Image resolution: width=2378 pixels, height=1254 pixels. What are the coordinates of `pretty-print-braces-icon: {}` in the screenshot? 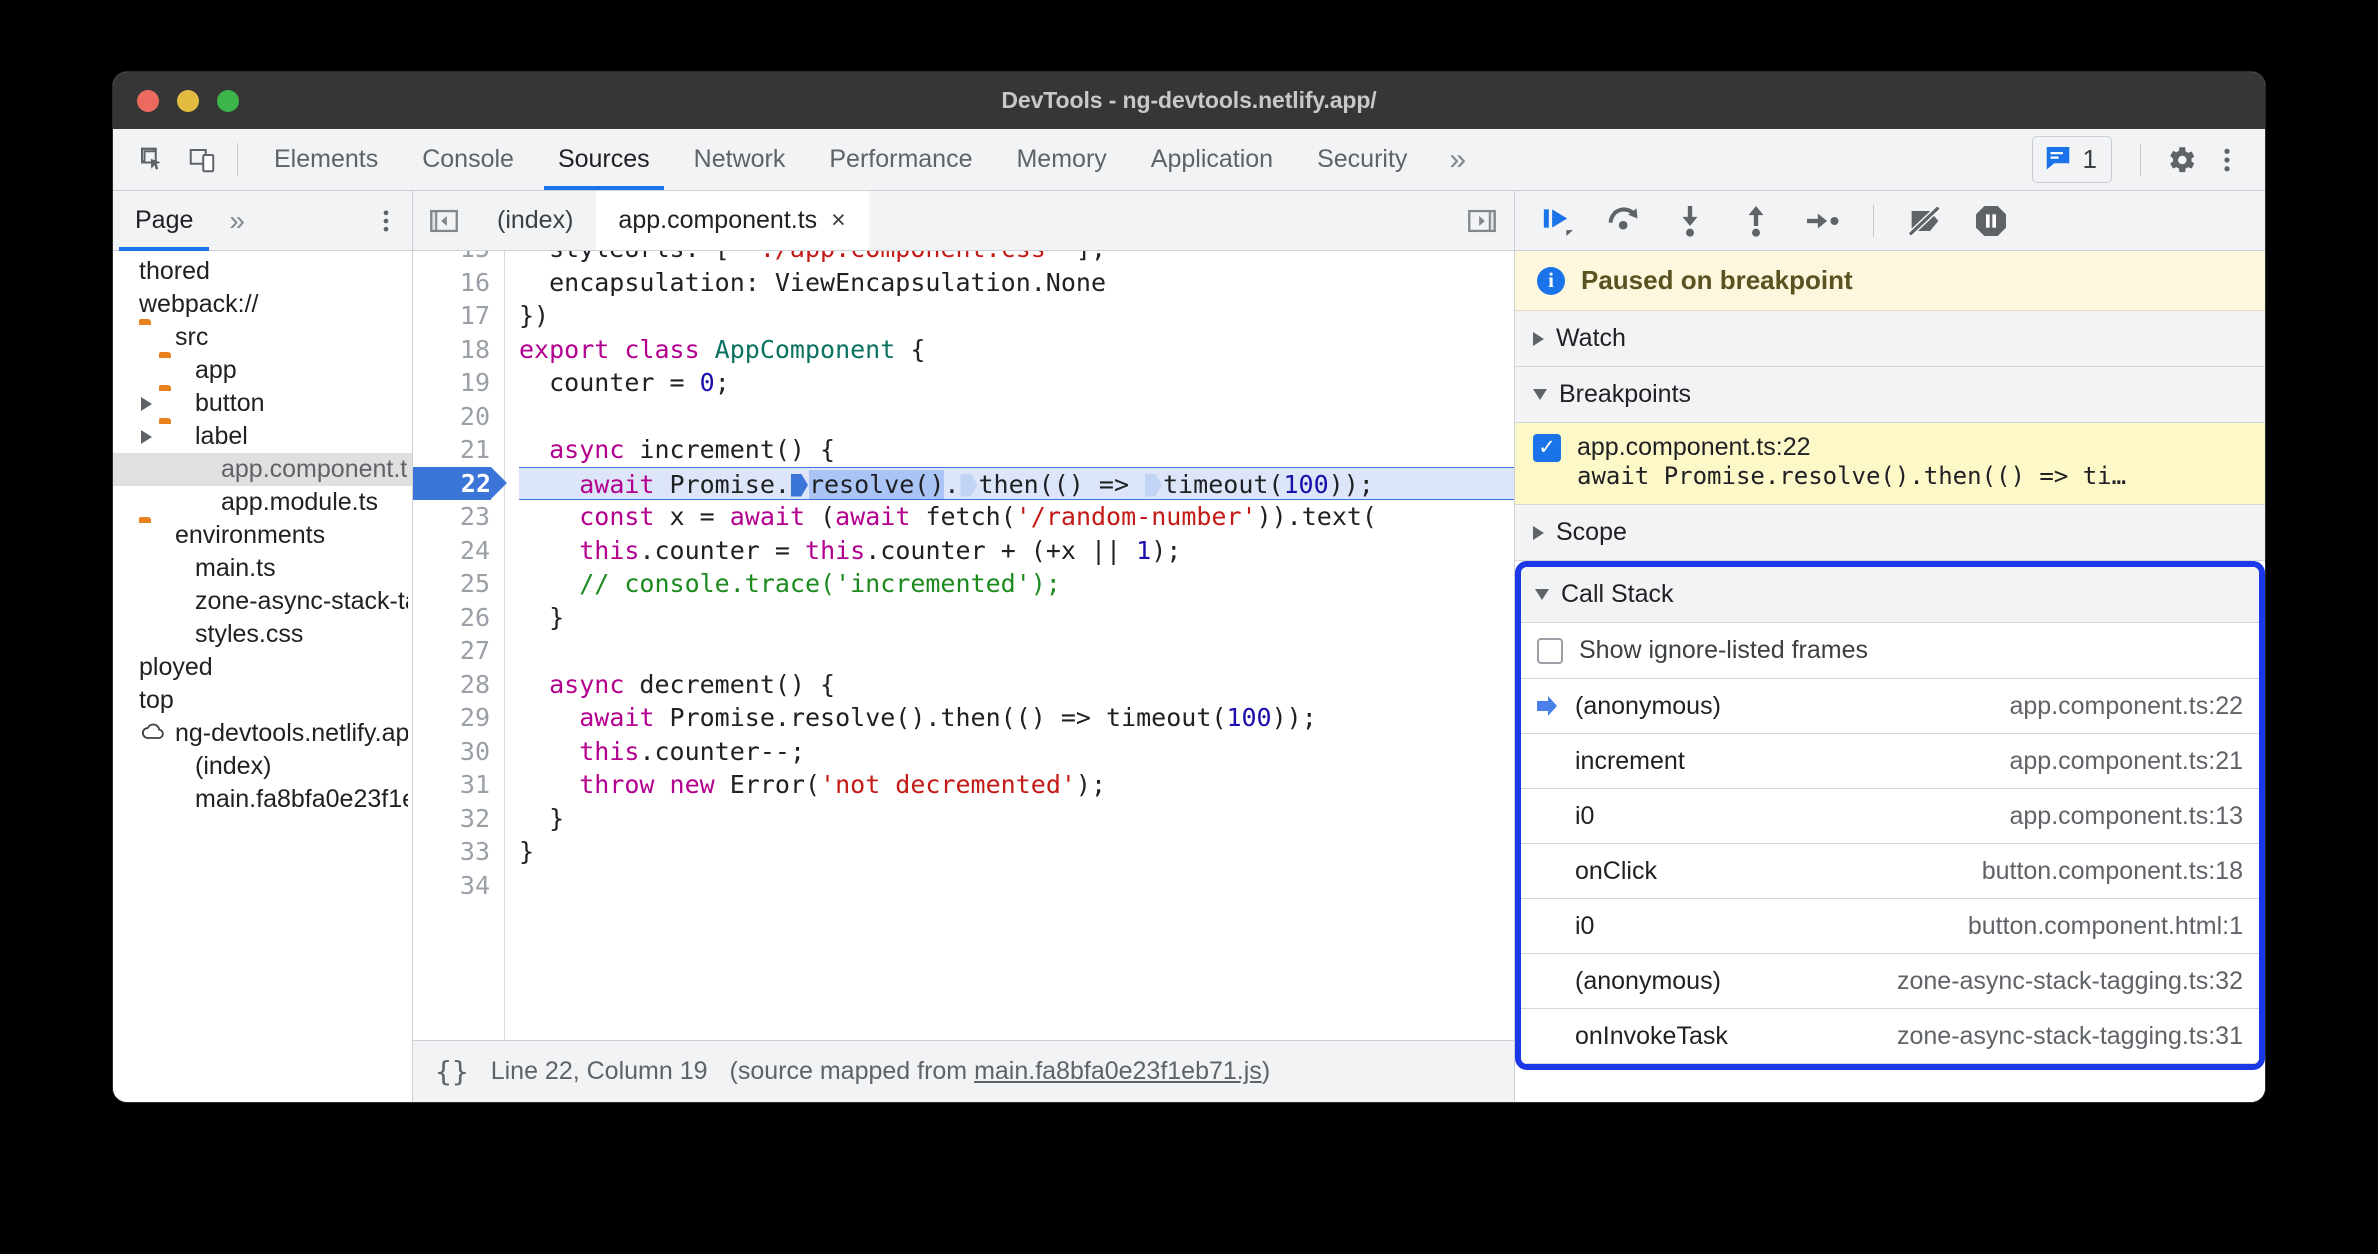 It's located at (452, 1071).